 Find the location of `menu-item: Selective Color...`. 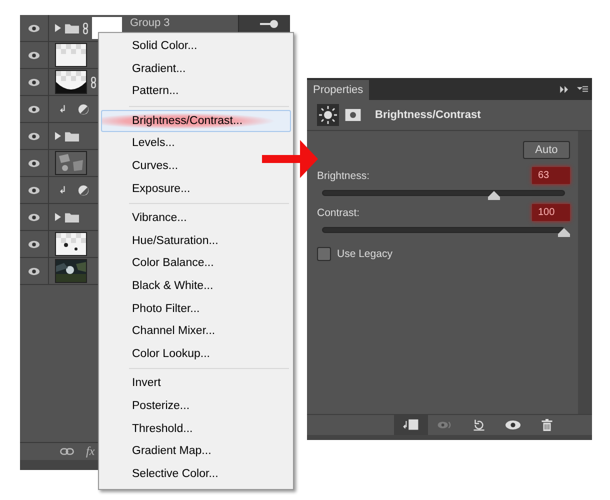

menu-item: Selective Color... is located at coordinates (162, 474).